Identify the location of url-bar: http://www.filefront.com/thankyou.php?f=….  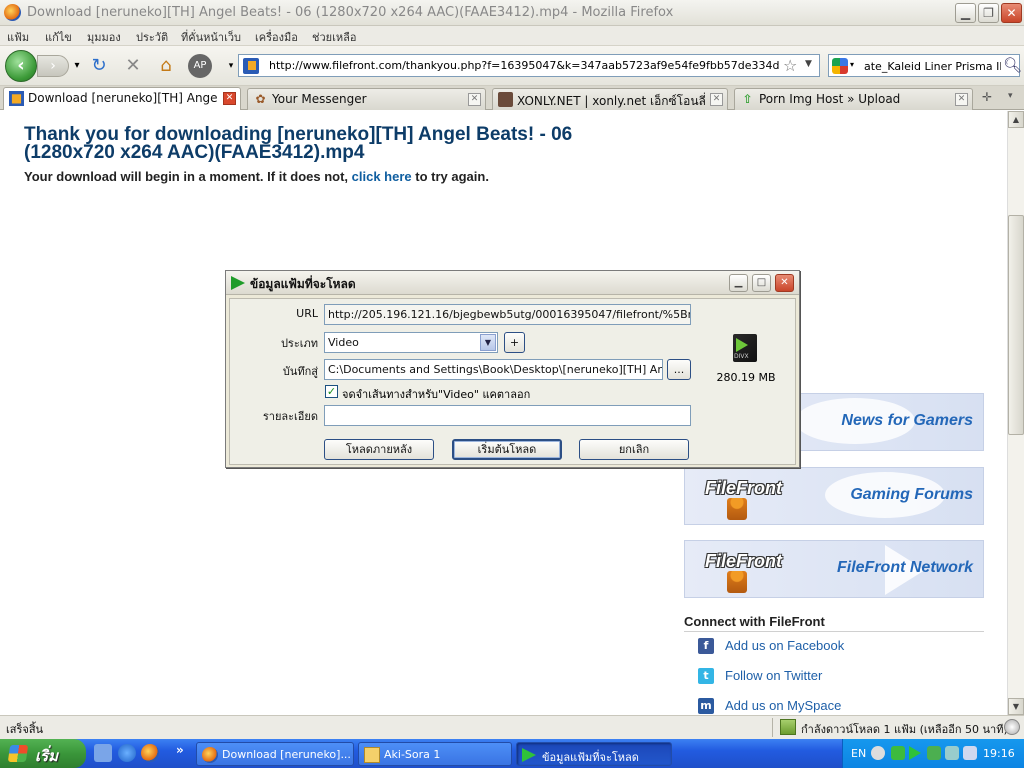
(529, 65).